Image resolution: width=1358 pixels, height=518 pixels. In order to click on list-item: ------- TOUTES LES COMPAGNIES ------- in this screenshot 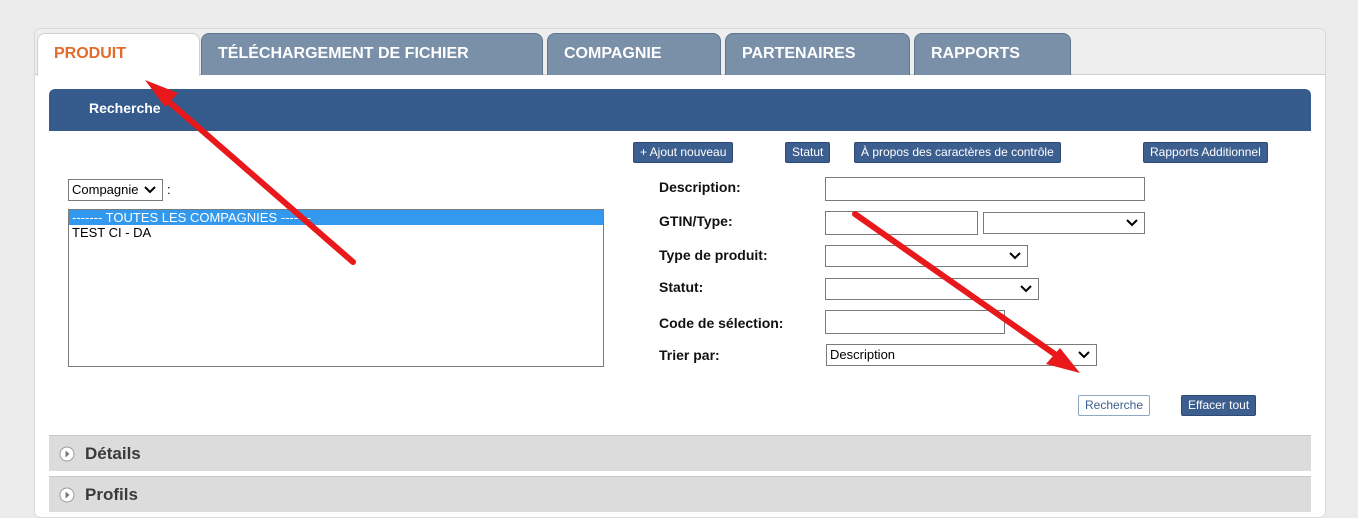, I will do `click(336, 217)`.